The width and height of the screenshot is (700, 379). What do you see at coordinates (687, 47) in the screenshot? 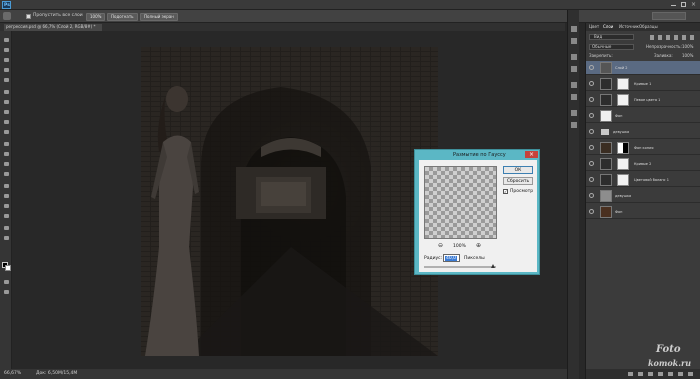
I see `opacity-value: 100%` at bounding box center [687, 47].